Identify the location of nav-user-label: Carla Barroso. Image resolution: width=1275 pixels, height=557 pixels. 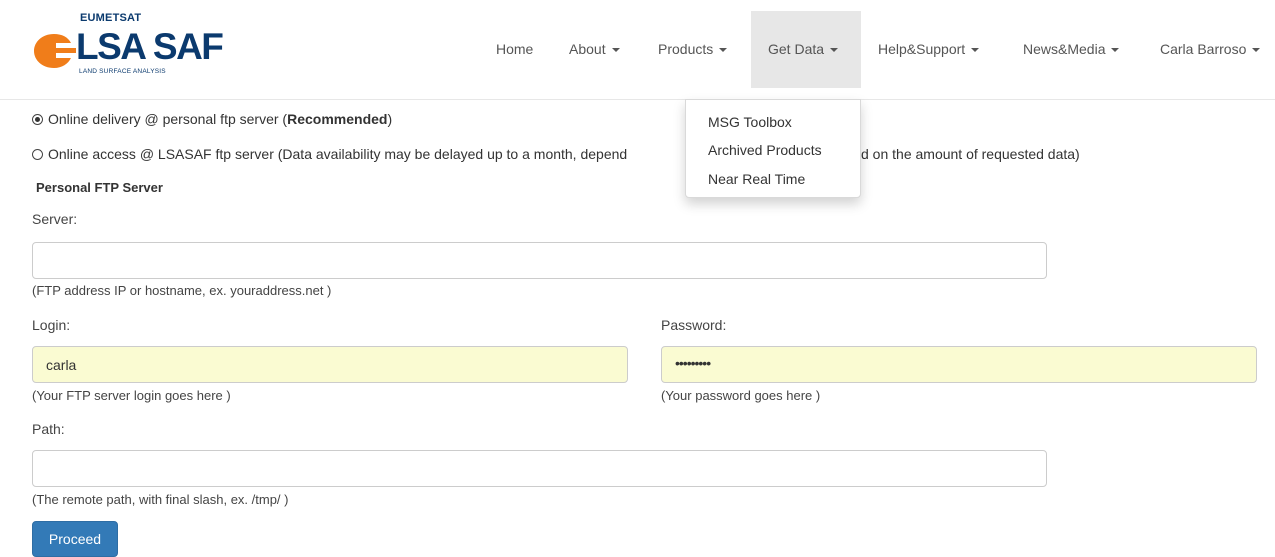
(1203, 49).